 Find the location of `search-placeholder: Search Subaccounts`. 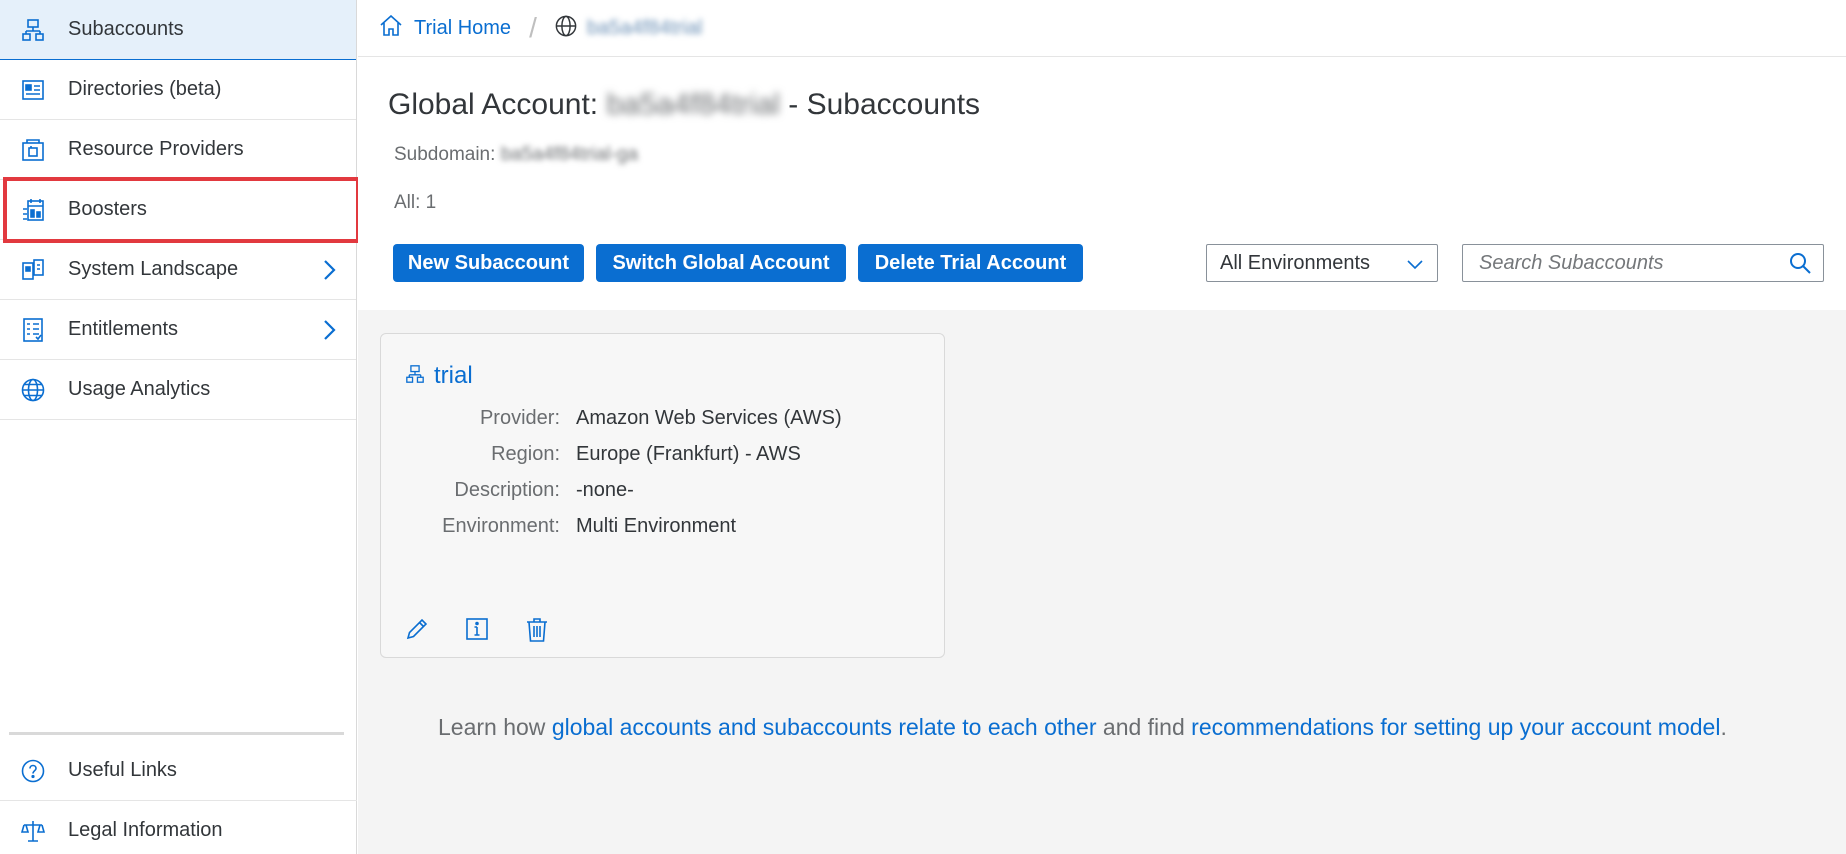

search-placeholder: Search Subaccounts is located at coordinates (1571, 262).